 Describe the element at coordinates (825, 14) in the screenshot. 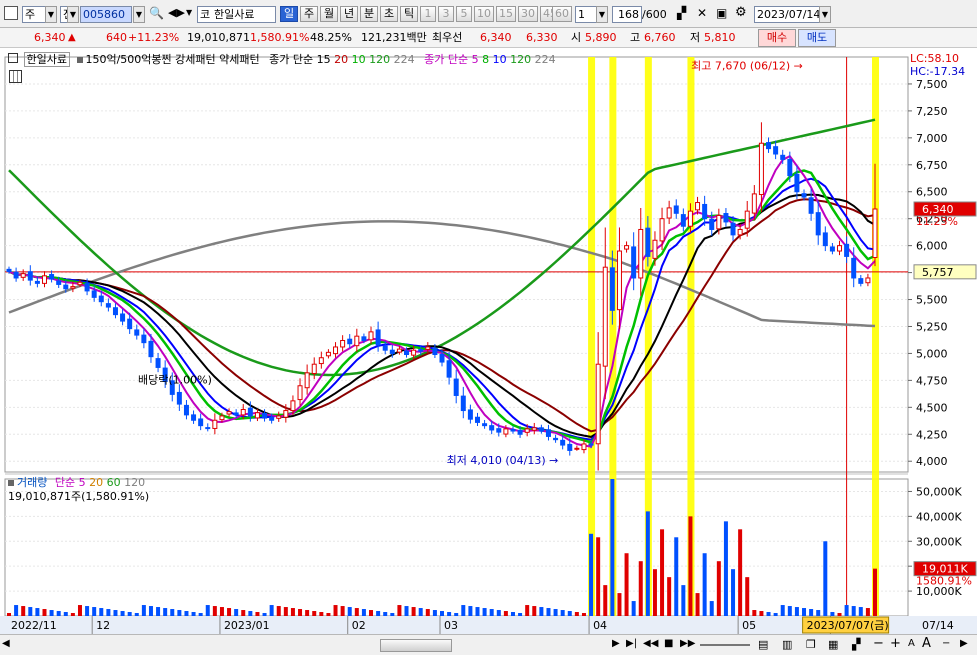

I see `calendar-dropdown-icon: ▼` at that location.